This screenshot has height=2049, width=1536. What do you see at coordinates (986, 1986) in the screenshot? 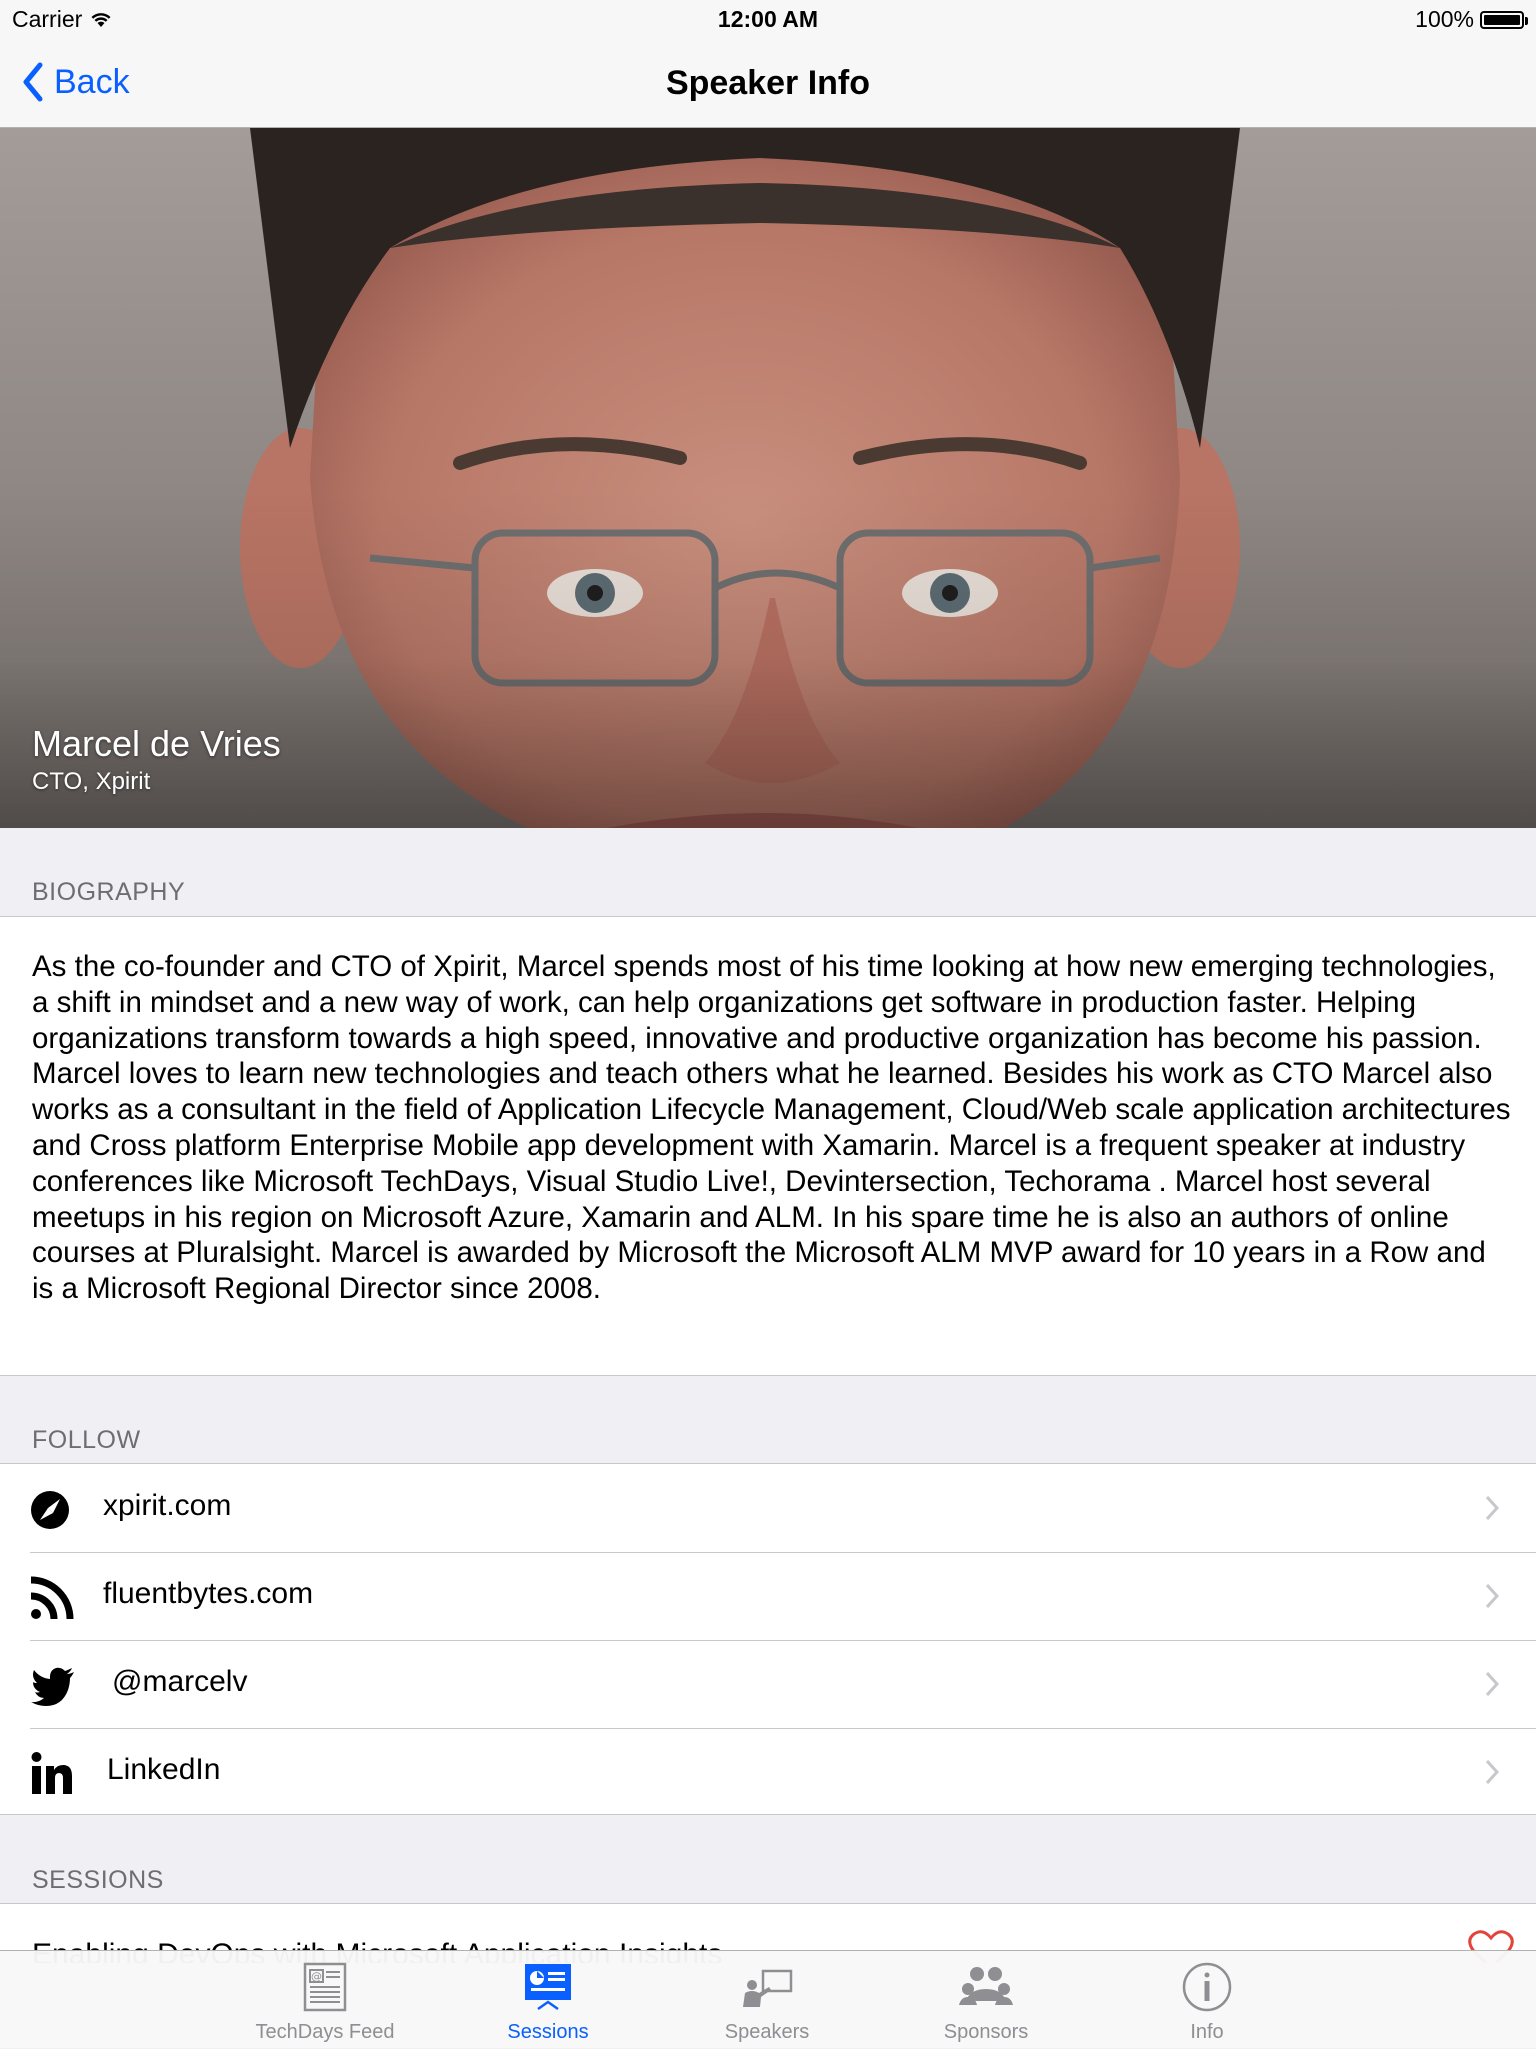
I see `sponsors-icon` at bounding box center [986, 1986].